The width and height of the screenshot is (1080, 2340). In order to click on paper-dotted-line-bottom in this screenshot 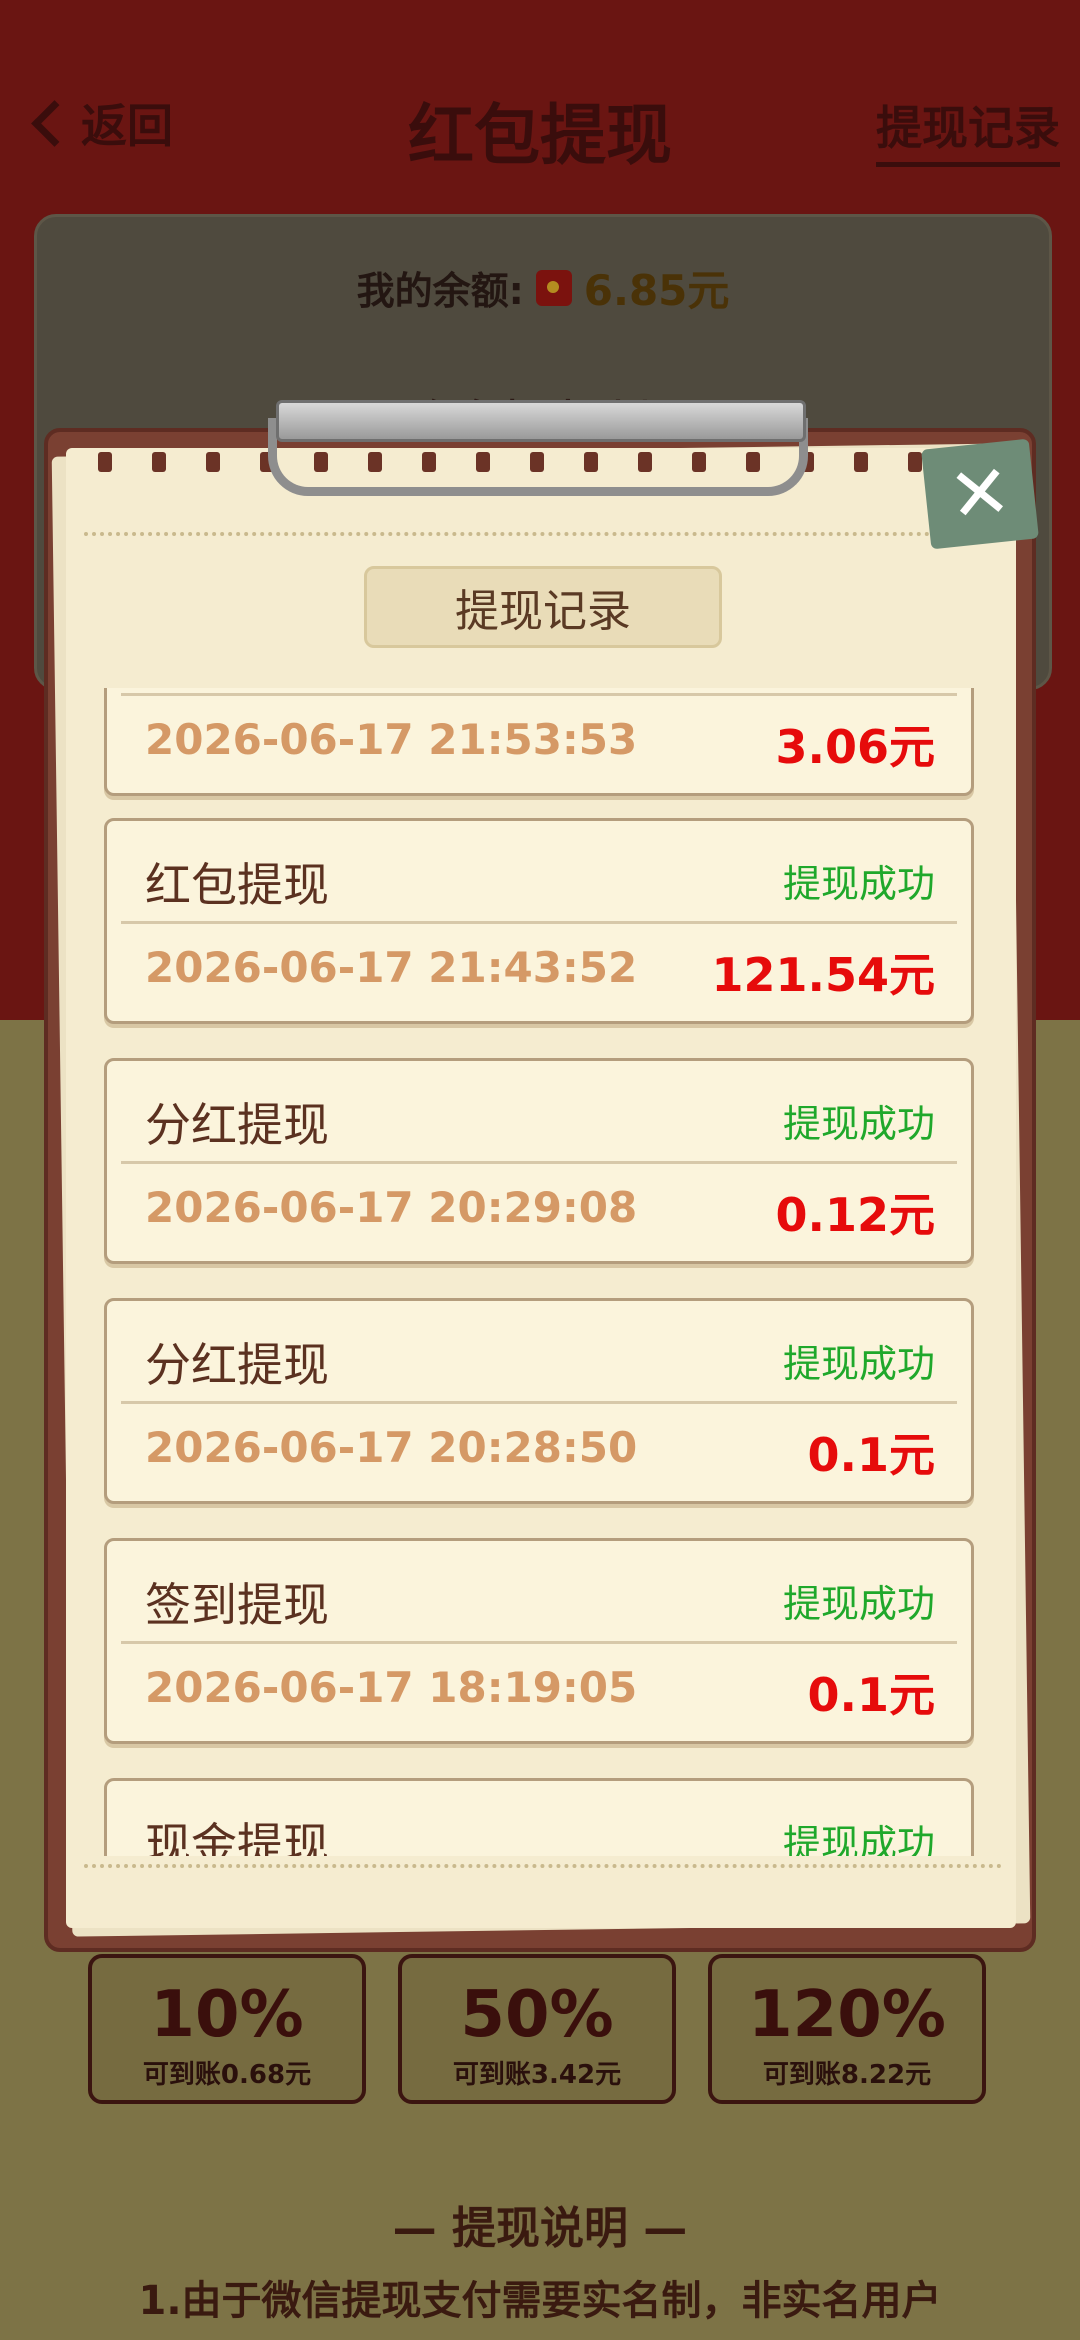, I will do `click(543, 1866)`.